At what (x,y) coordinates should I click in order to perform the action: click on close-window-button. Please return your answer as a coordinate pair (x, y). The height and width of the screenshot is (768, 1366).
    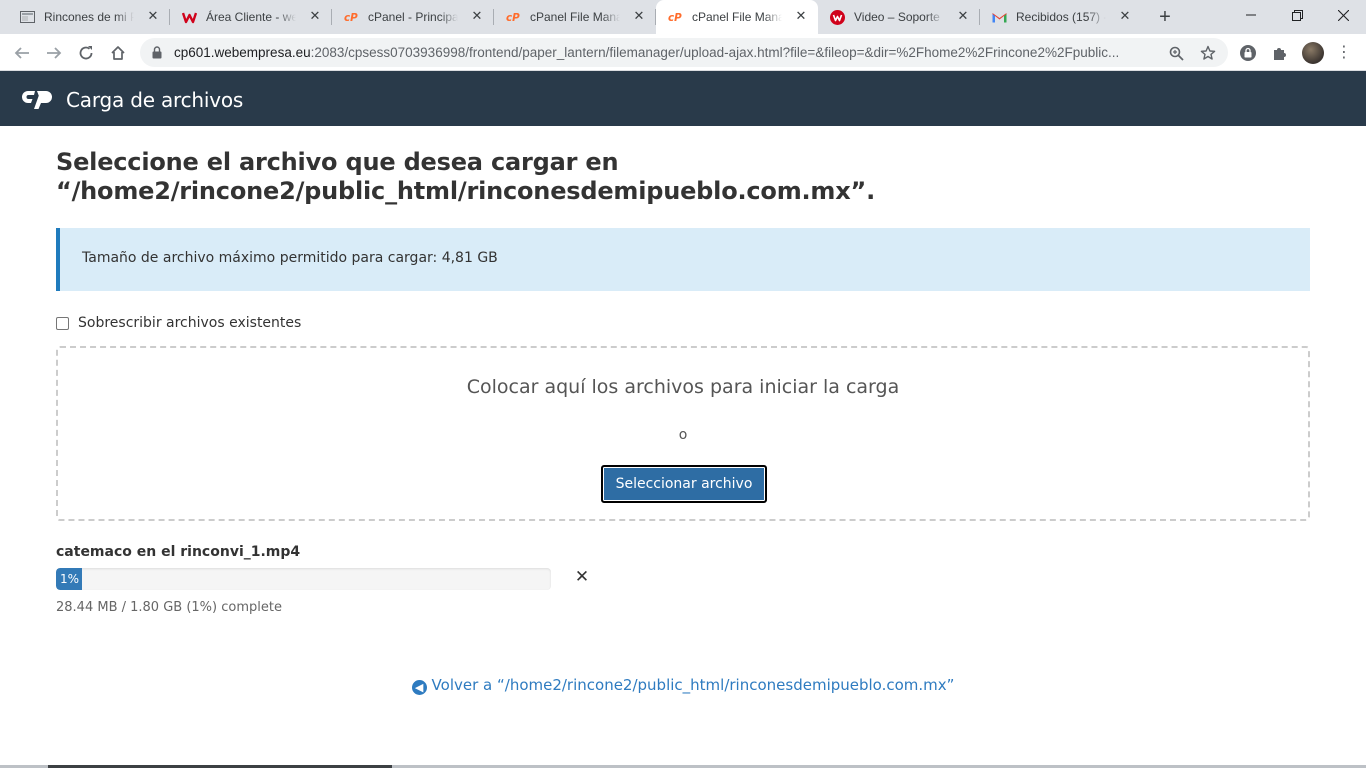
    Looking at the image, I should click on (1343, 15).